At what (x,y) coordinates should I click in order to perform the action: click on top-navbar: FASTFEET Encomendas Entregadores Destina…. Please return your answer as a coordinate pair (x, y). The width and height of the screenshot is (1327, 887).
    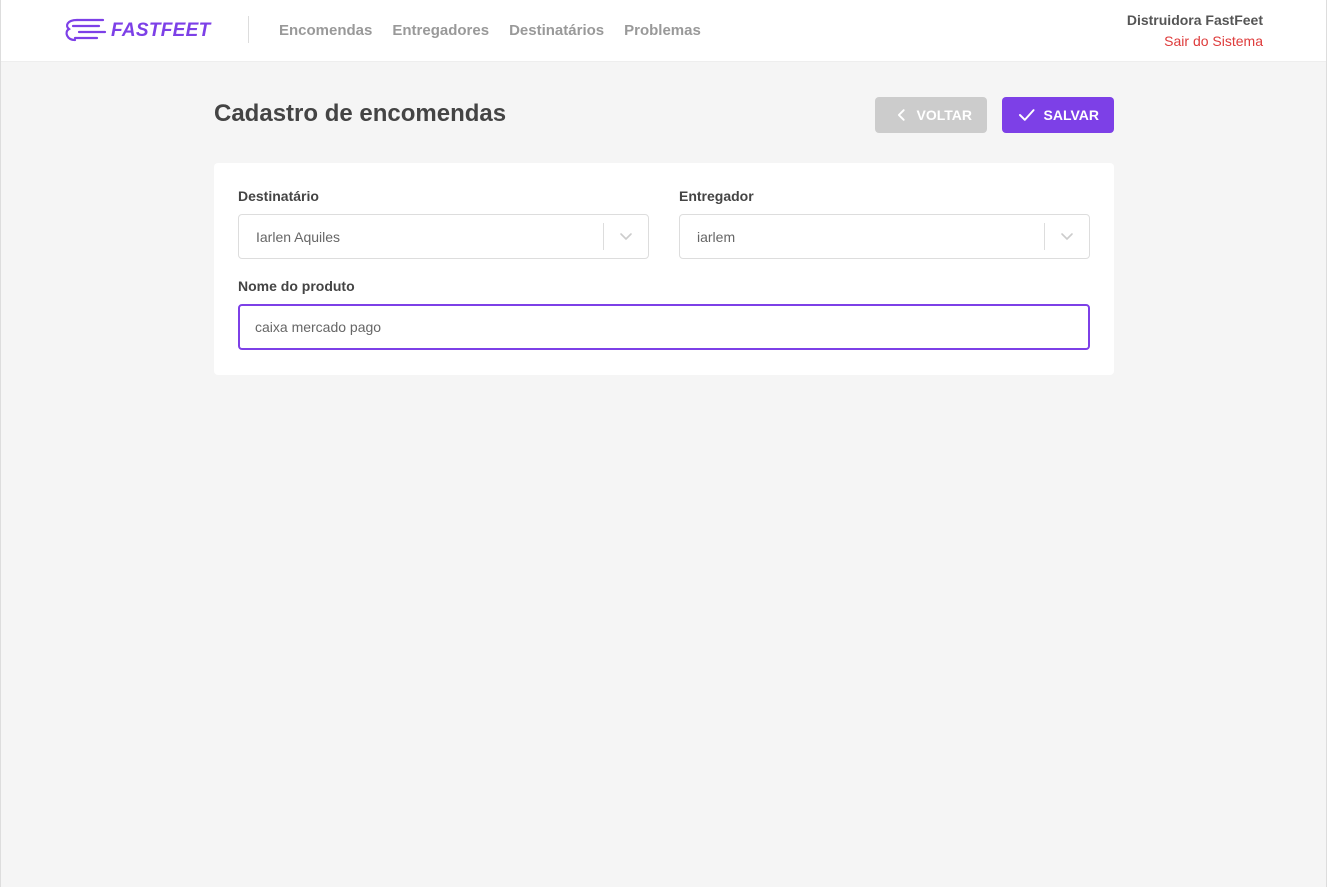
    Looking at the image, I should click on (663, 31).